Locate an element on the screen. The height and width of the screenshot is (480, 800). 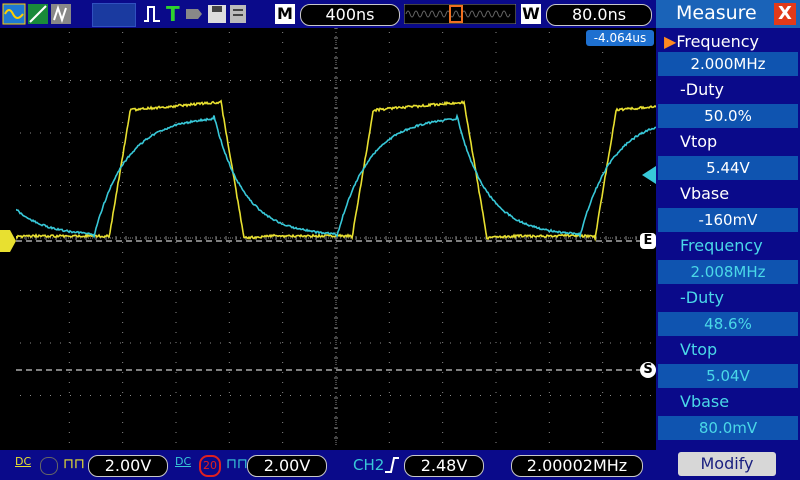
timebase-readout: 400ns is located at coordinates (350, 15).